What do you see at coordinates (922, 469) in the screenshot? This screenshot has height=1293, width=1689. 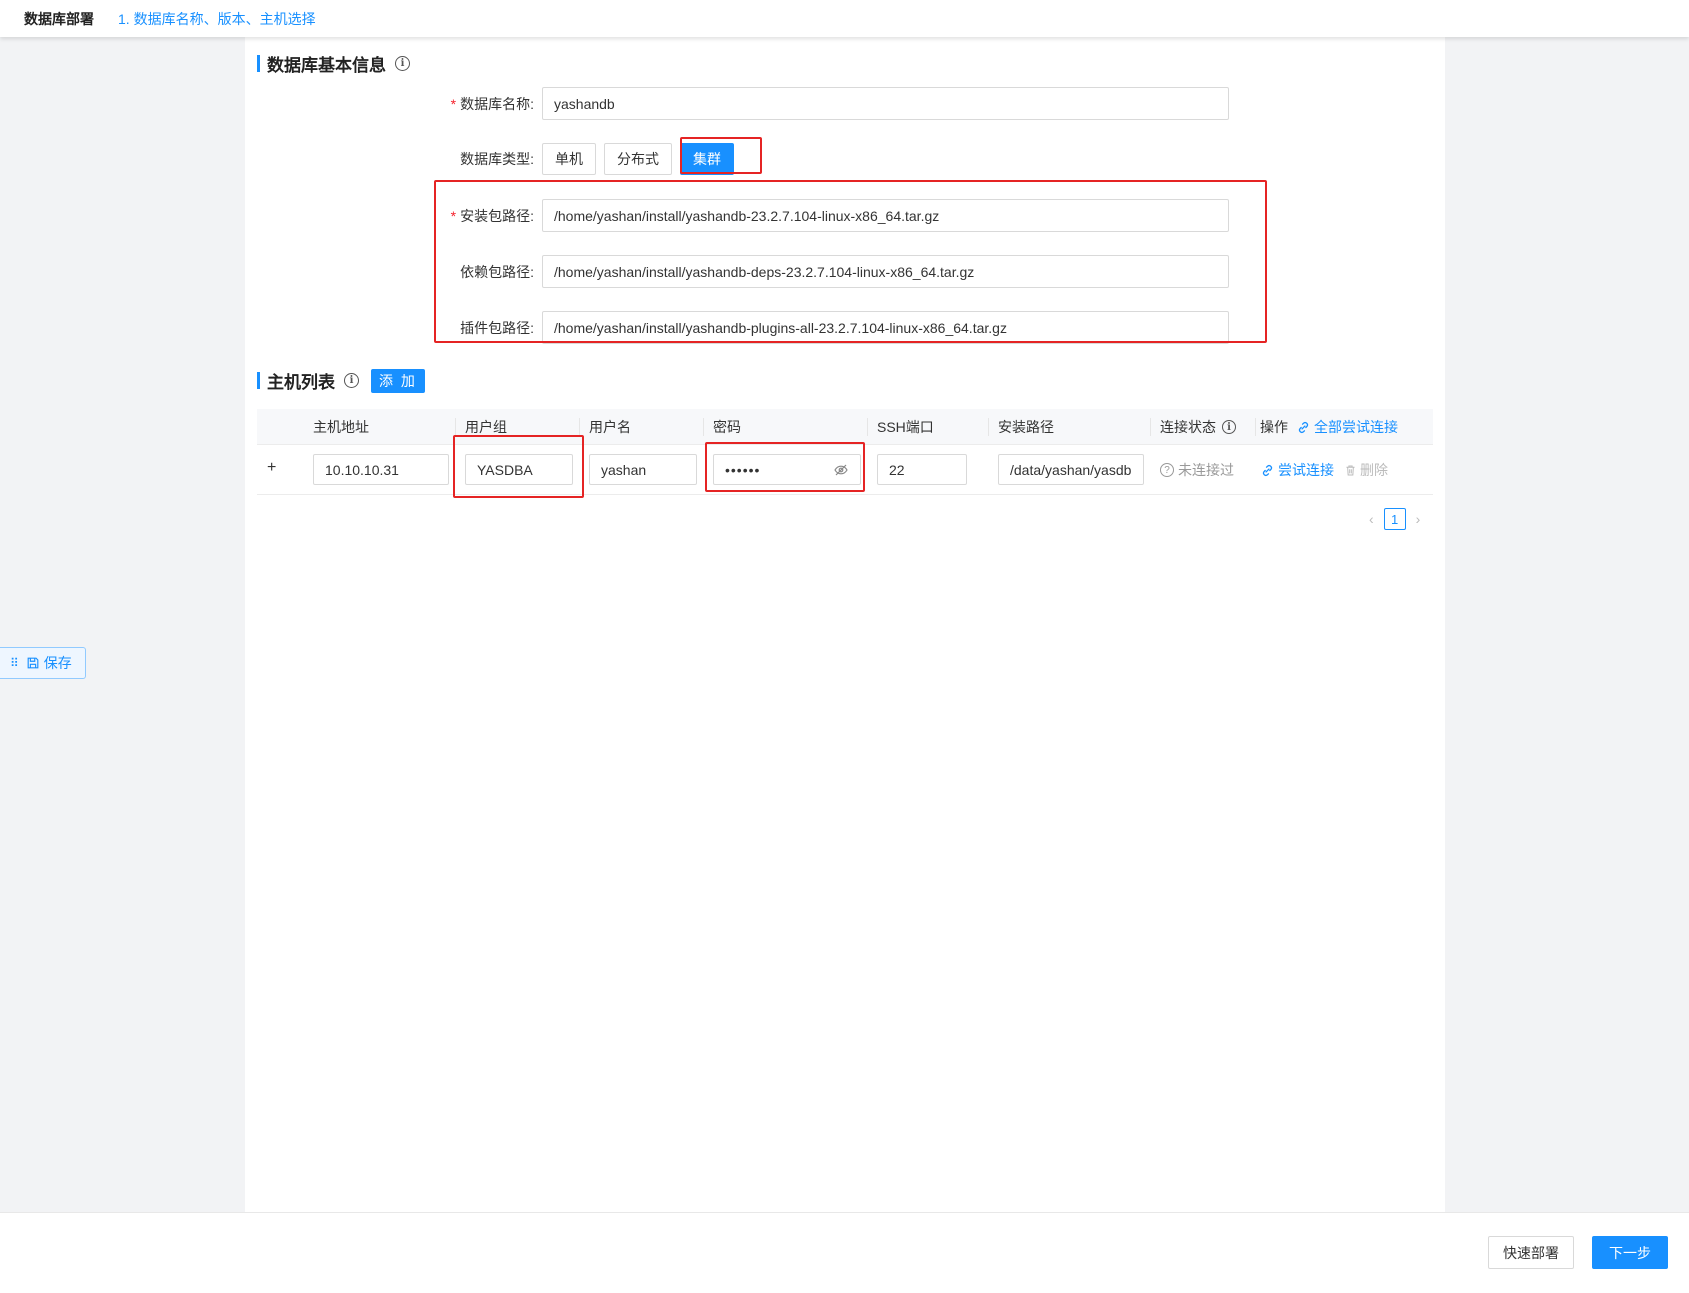 I see `ssh-port-input: 22` at bounding box center [922, 469].